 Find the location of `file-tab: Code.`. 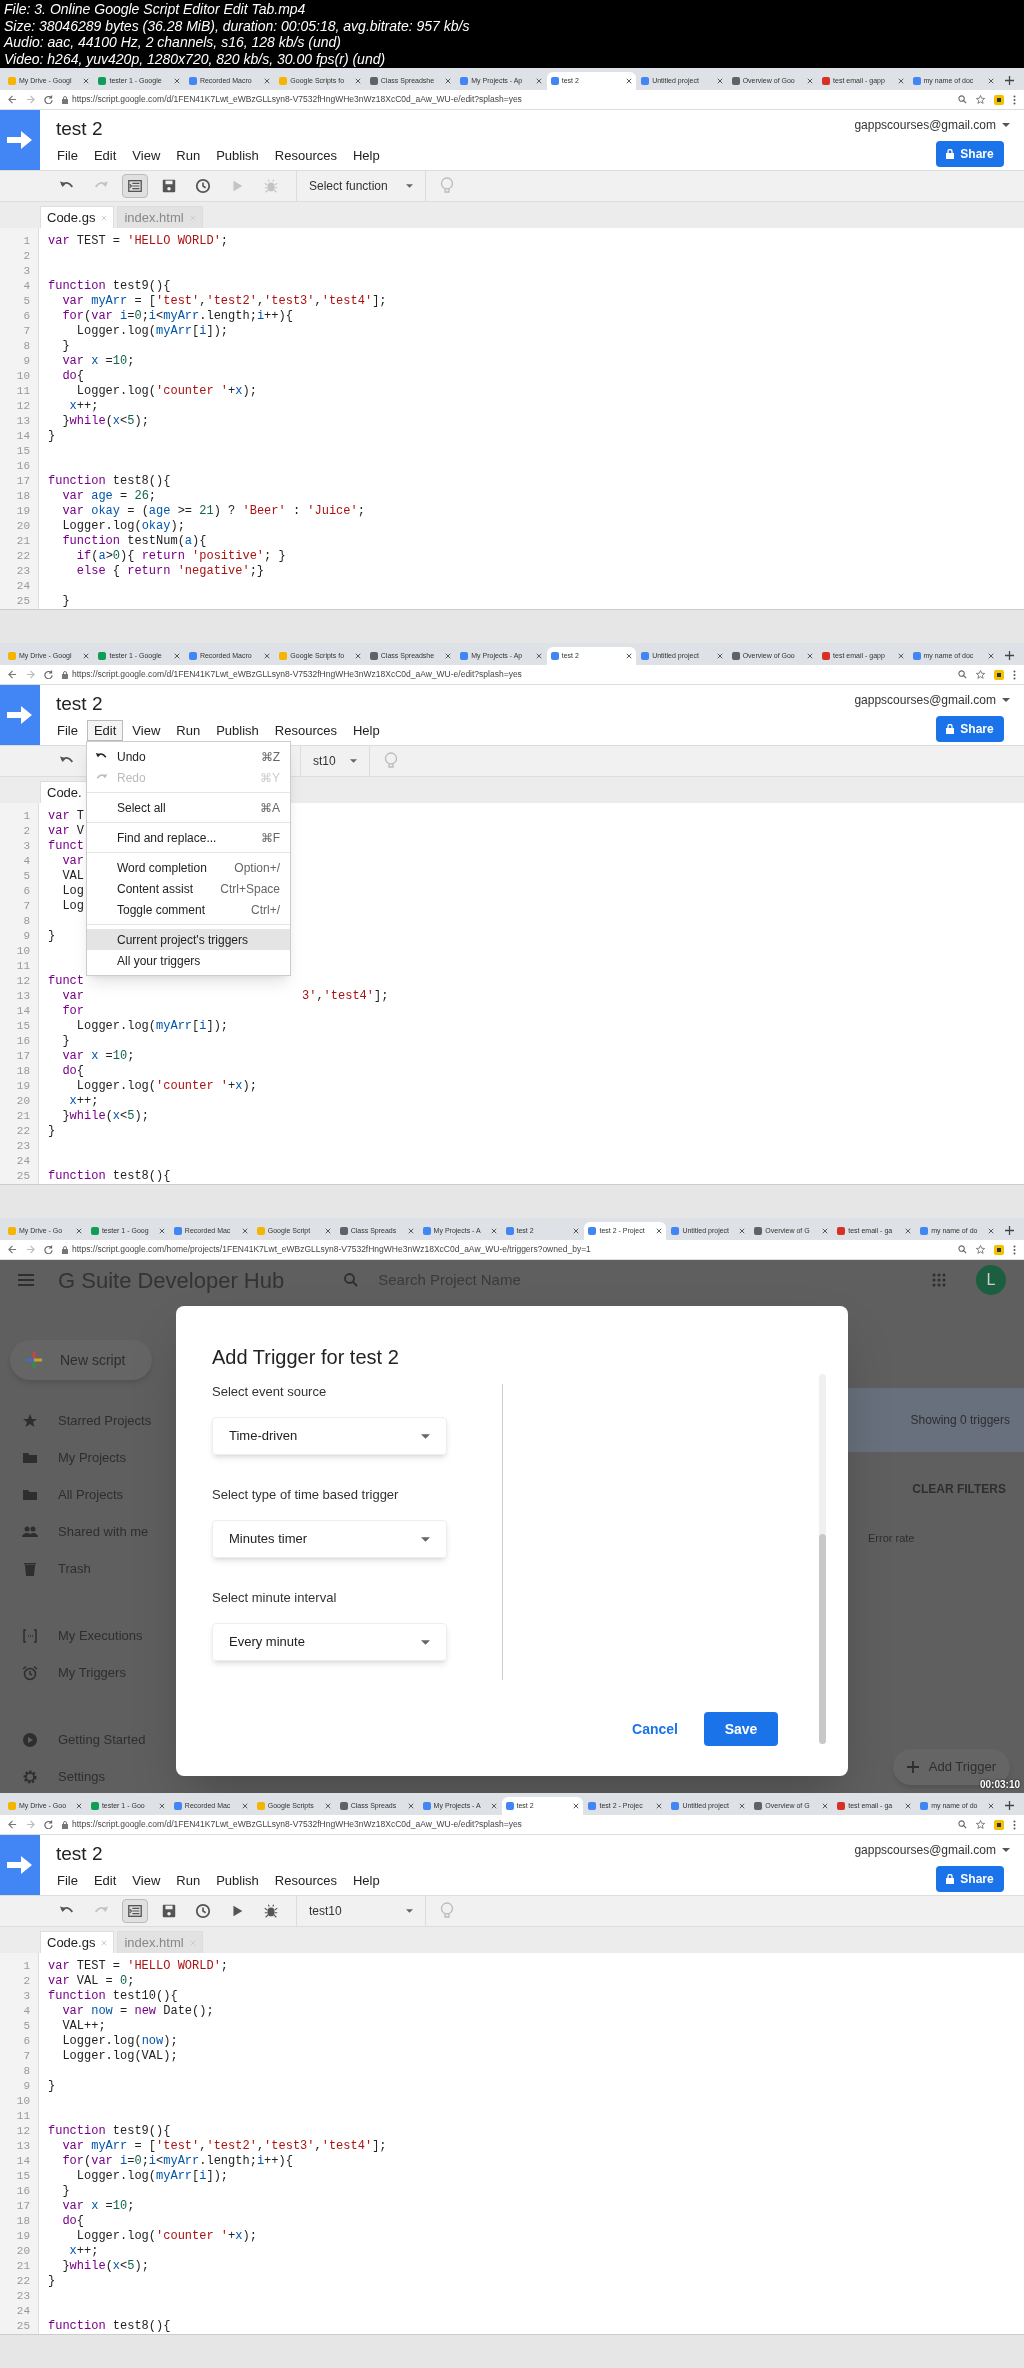

file-tab: Code. is located at coordinates (64, 792).